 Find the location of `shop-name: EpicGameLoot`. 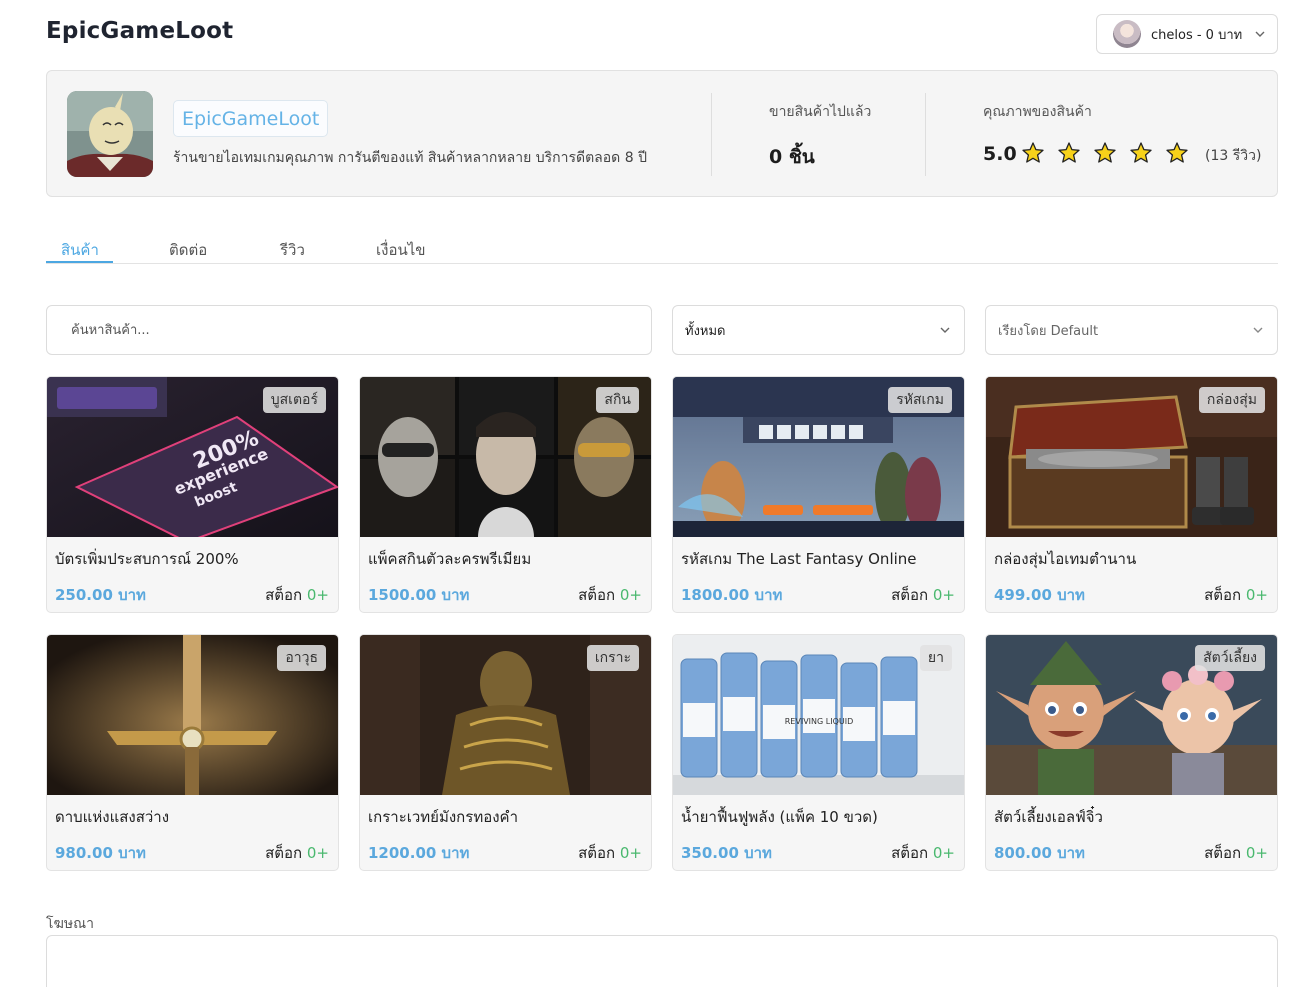

shop-name: EpicGameLoot is located at coordinates (251, 118).